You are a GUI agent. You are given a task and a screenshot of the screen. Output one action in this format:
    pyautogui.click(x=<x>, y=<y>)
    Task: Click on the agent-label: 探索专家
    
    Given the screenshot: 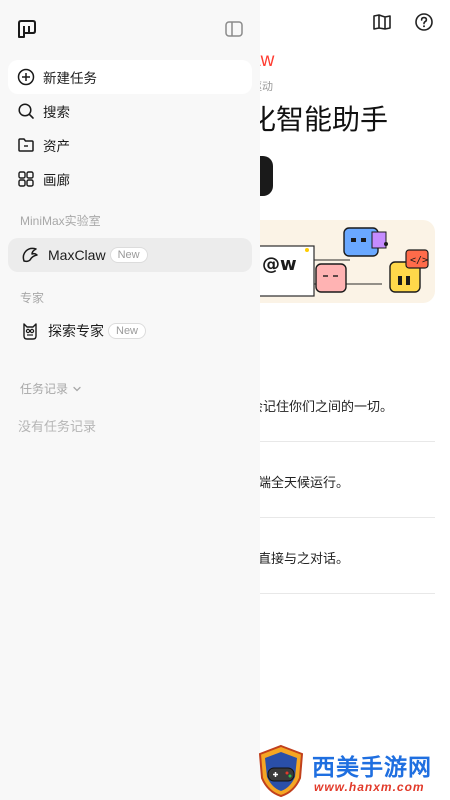 What is the action you would take?
    pyautogui.click(x=76, y=331)
    